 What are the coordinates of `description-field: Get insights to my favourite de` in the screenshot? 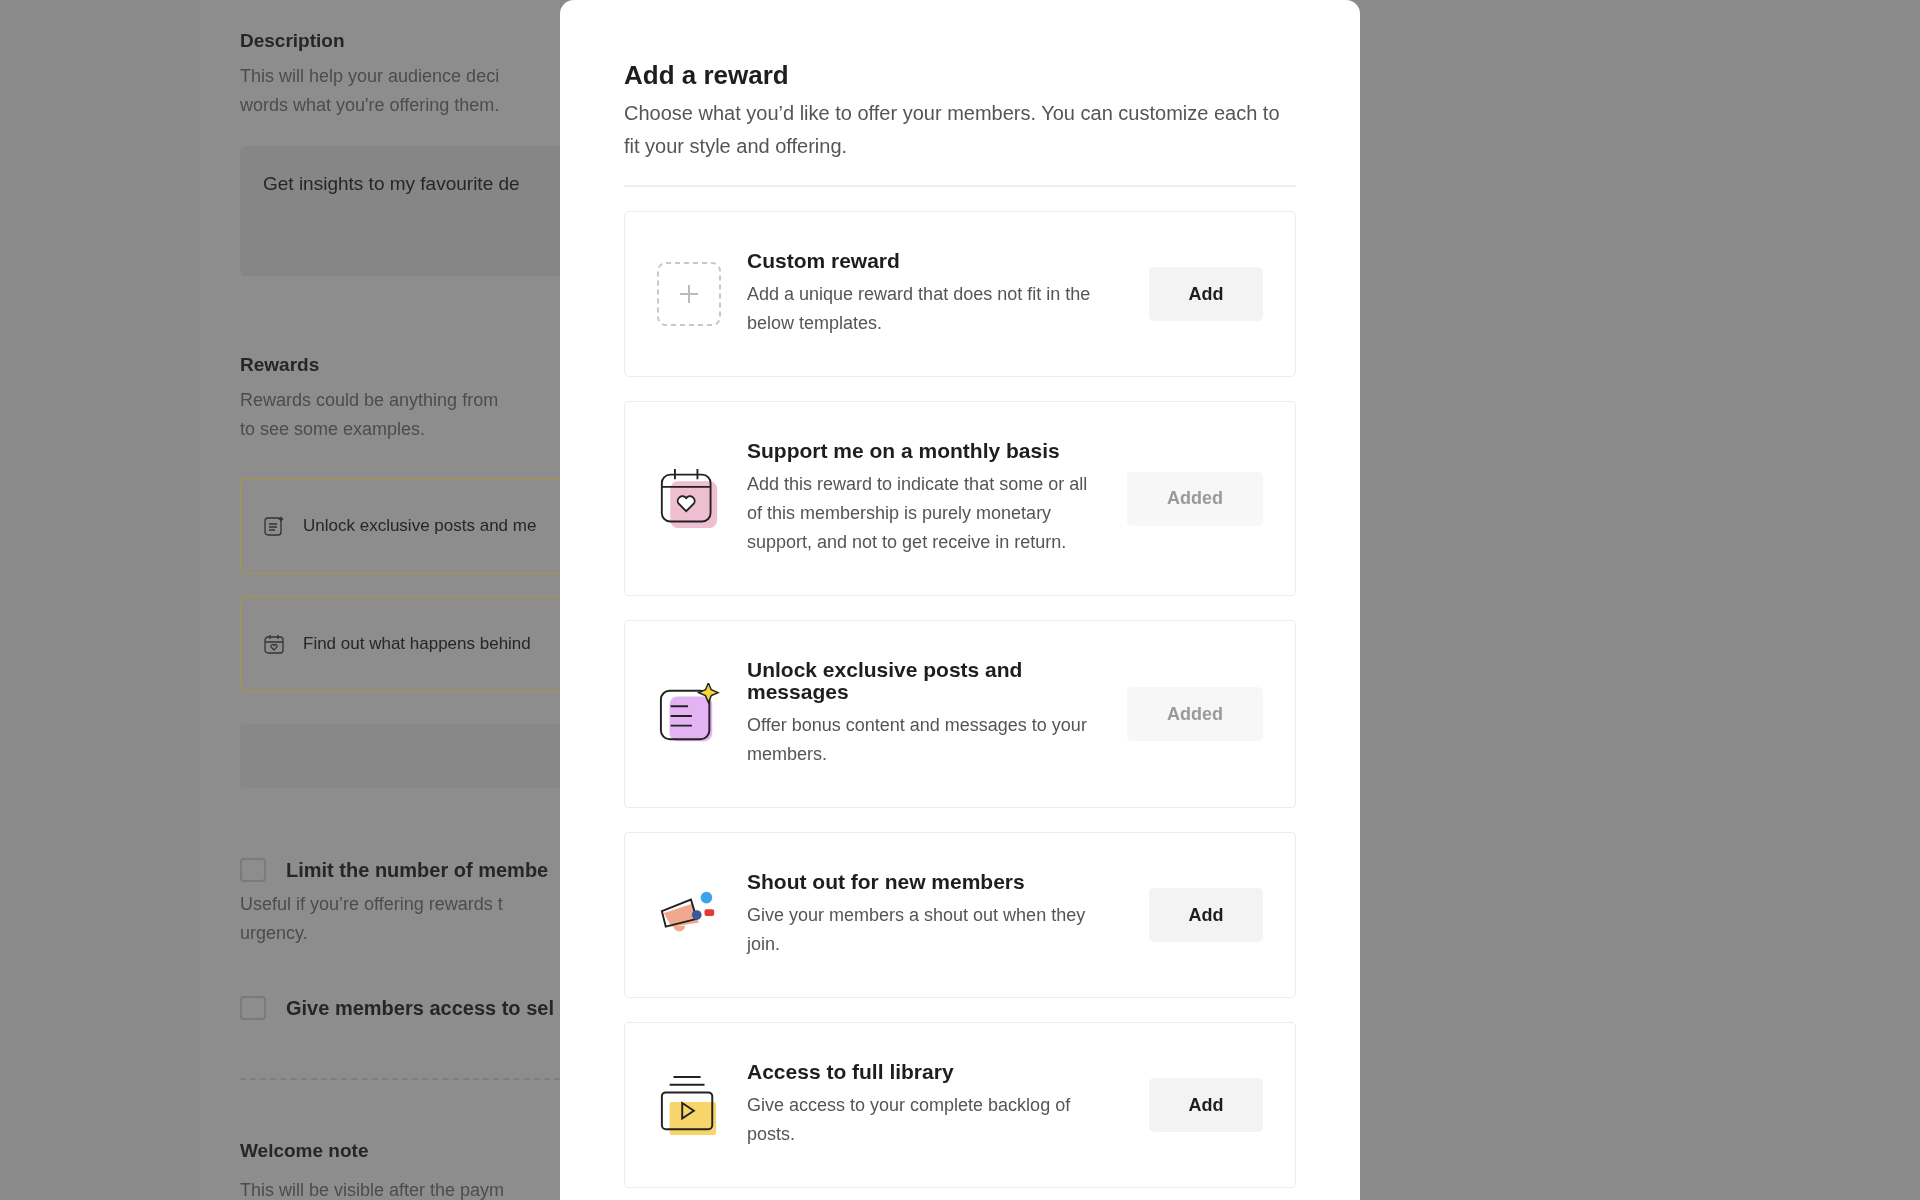 It's located at (400, 211).